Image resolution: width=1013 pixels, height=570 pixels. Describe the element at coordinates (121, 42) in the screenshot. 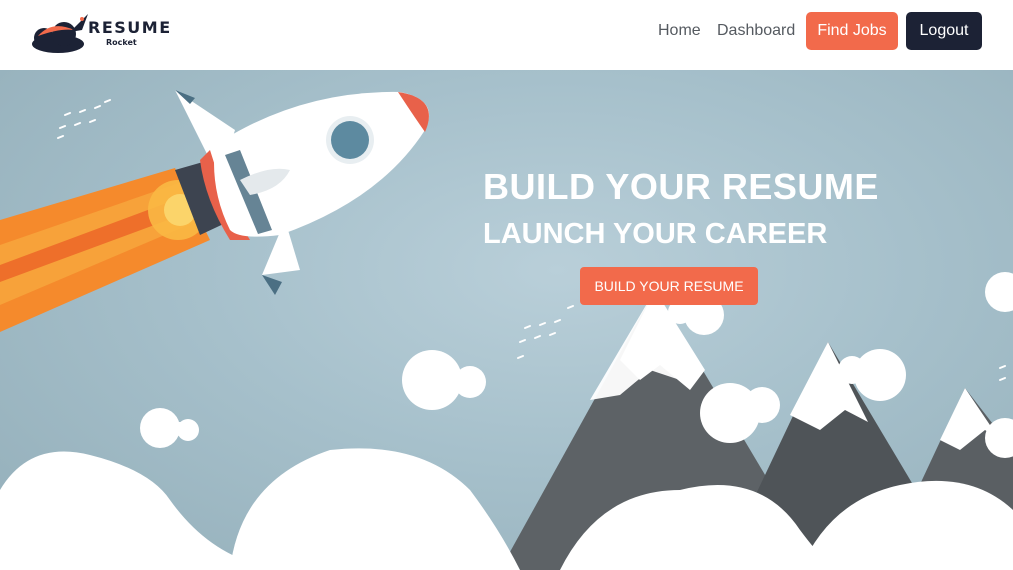

I see `brand-subtitle: Rocket` at that location.